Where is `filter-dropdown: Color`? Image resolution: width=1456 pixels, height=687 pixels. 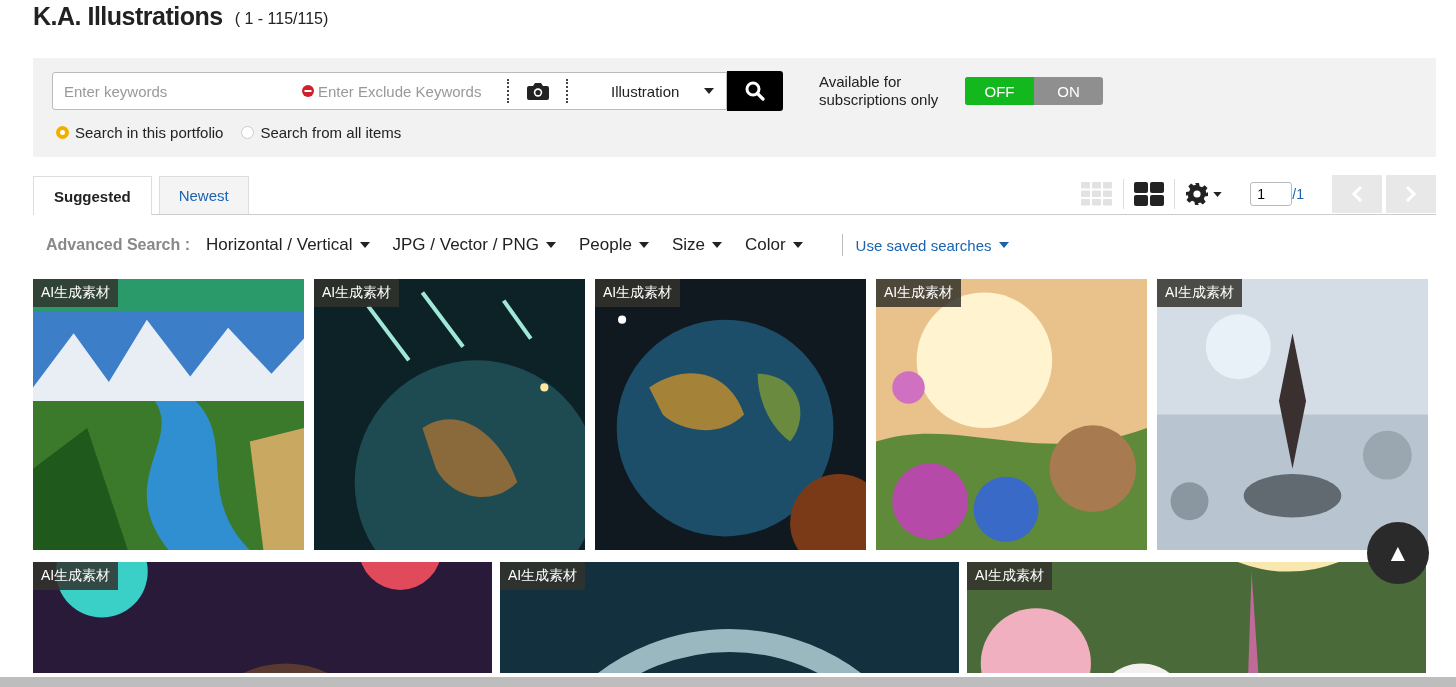 filter-dropdown: Color is located at coordinates (773, 245).